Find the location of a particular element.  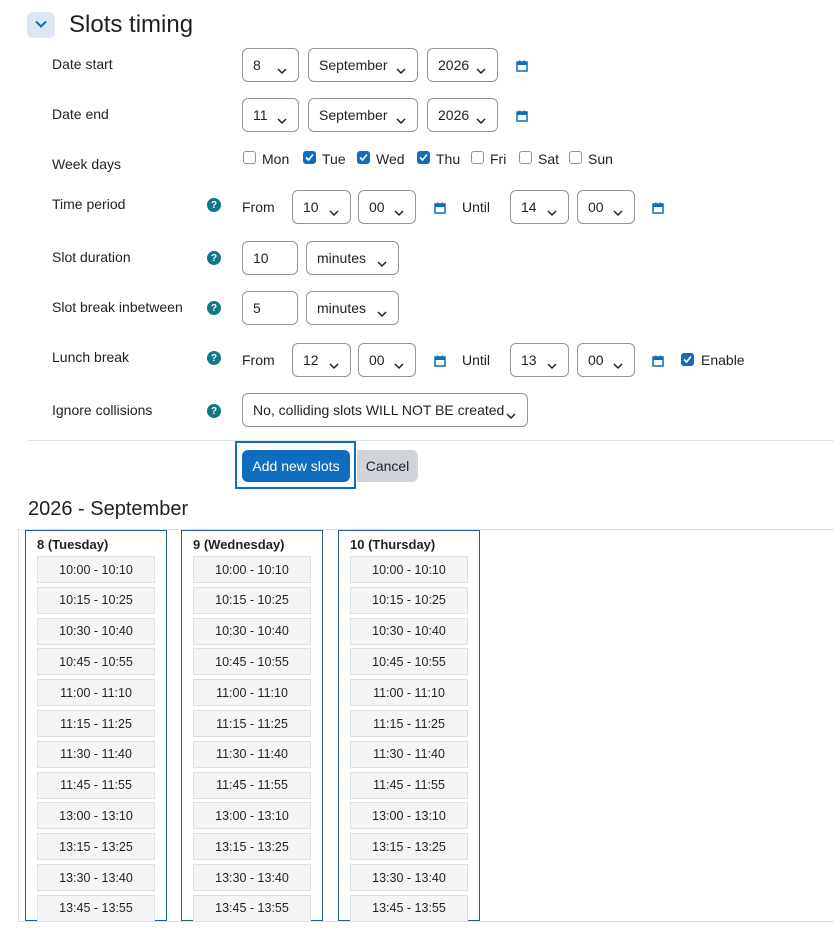

calendar-border-left is located at coordinates (18, 725).